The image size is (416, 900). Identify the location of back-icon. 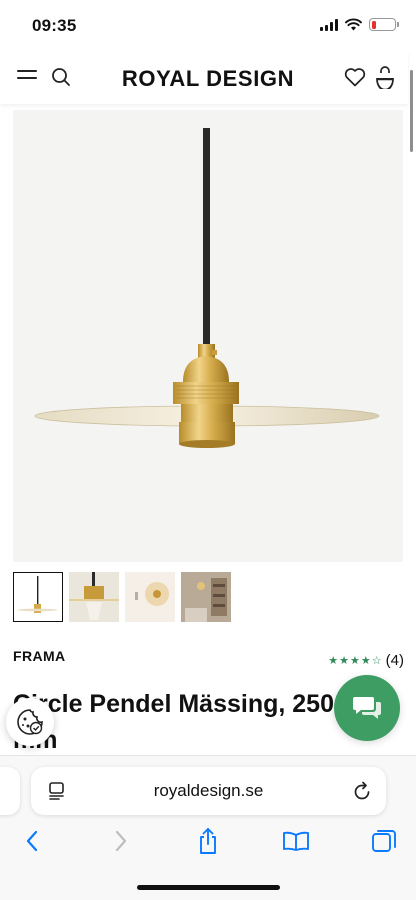
(32, 841).